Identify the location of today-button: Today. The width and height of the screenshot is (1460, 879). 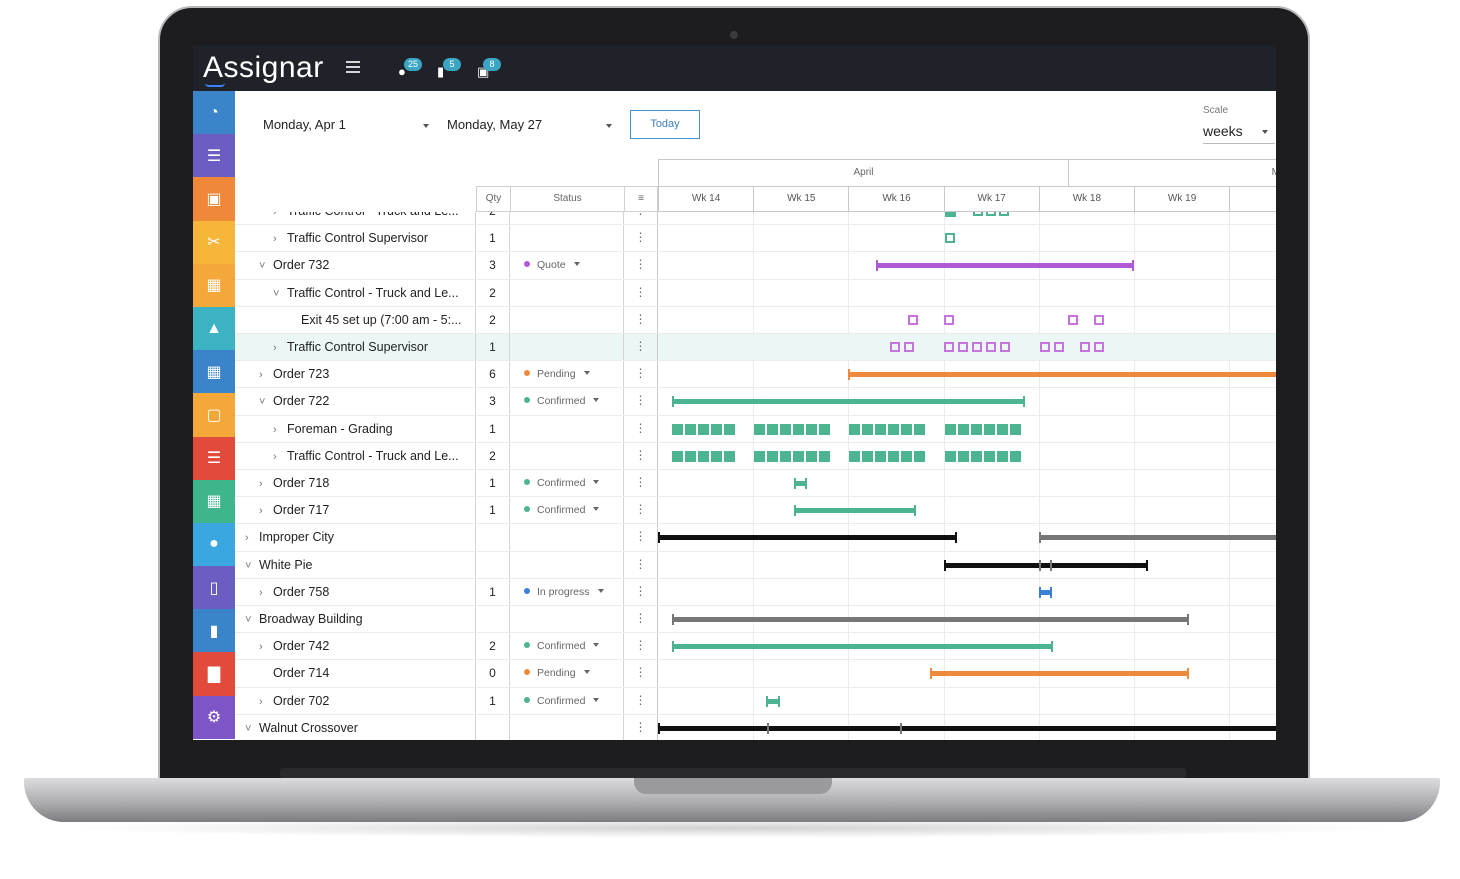
(665, 124).